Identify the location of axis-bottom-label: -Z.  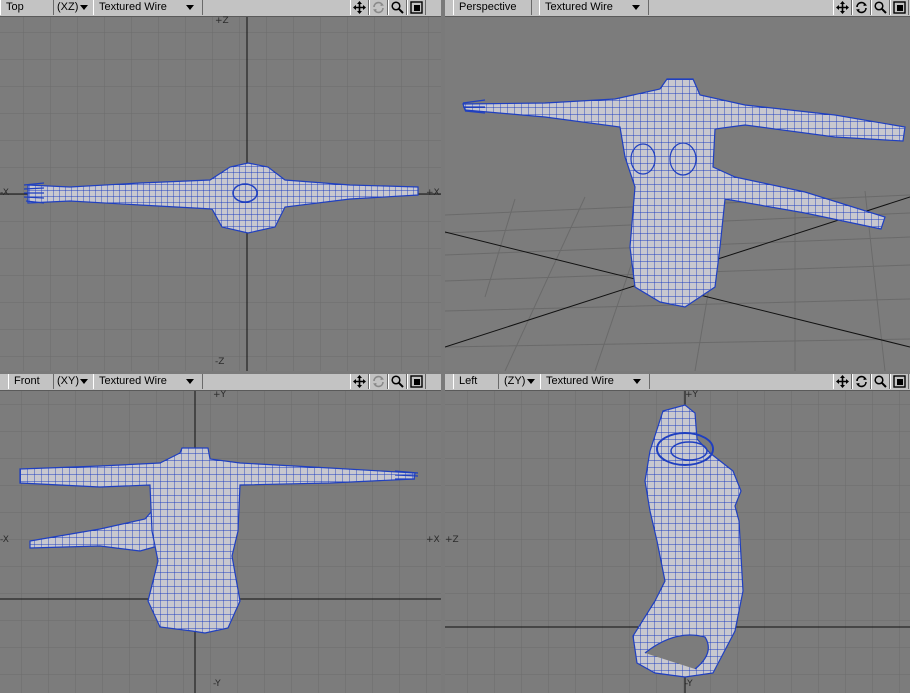
(220, 362).